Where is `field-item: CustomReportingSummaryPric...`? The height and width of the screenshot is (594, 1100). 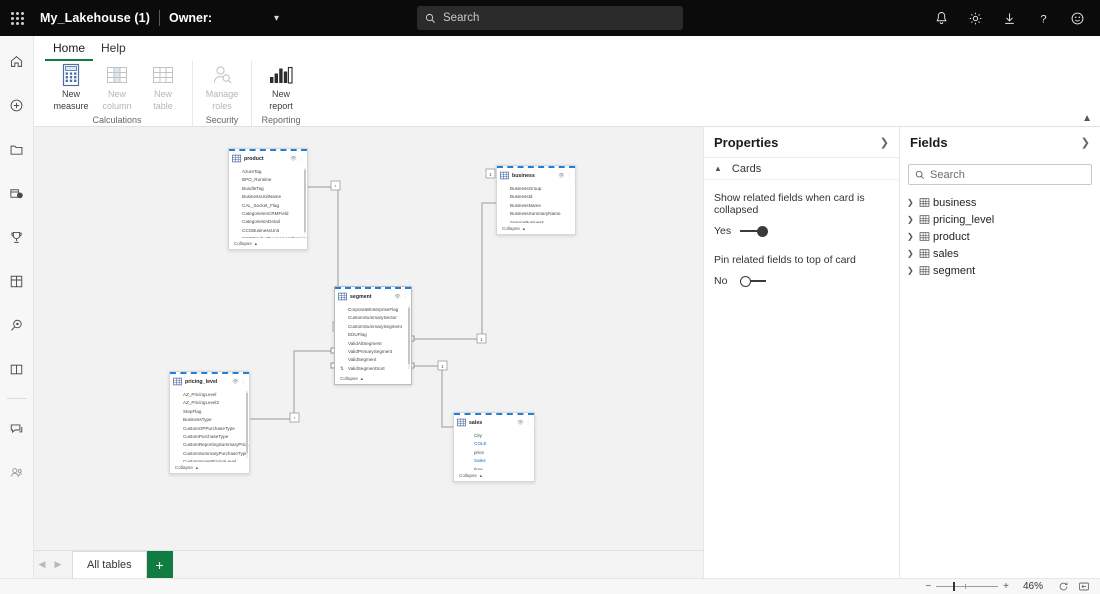
field-item: CustomReportingSummaryPric... is located at coordinates (209, 445).